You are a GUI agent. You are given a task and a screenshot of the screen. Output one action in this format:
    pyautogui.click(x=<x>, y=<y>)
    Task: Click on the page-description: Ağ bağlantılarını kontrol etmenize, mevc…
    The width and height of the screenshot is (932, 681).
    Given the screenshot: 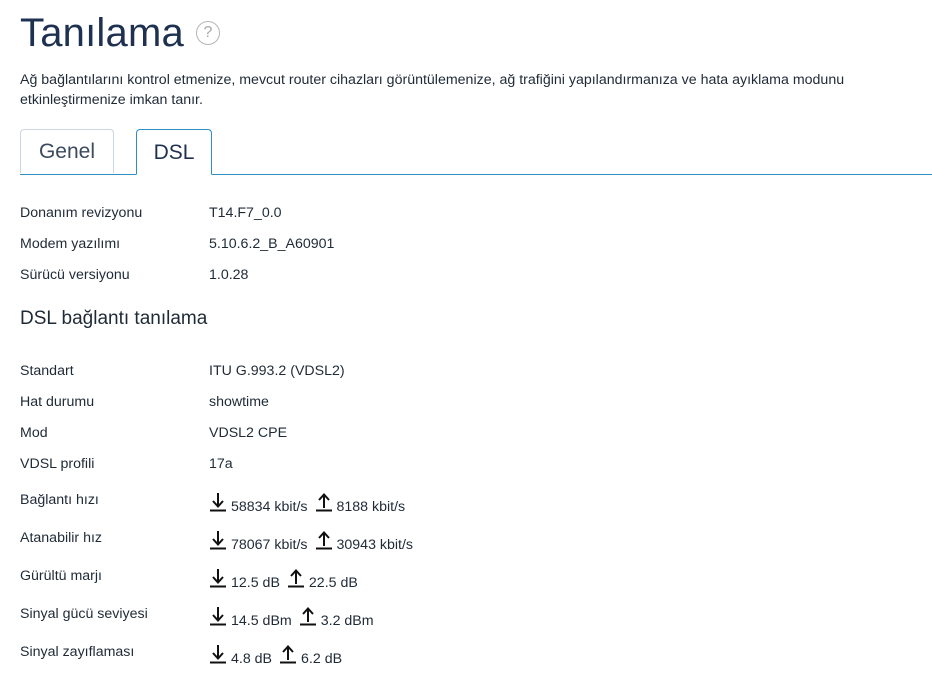 What is the action you would take?
    pyautogui.click(x=432, y=90)
    